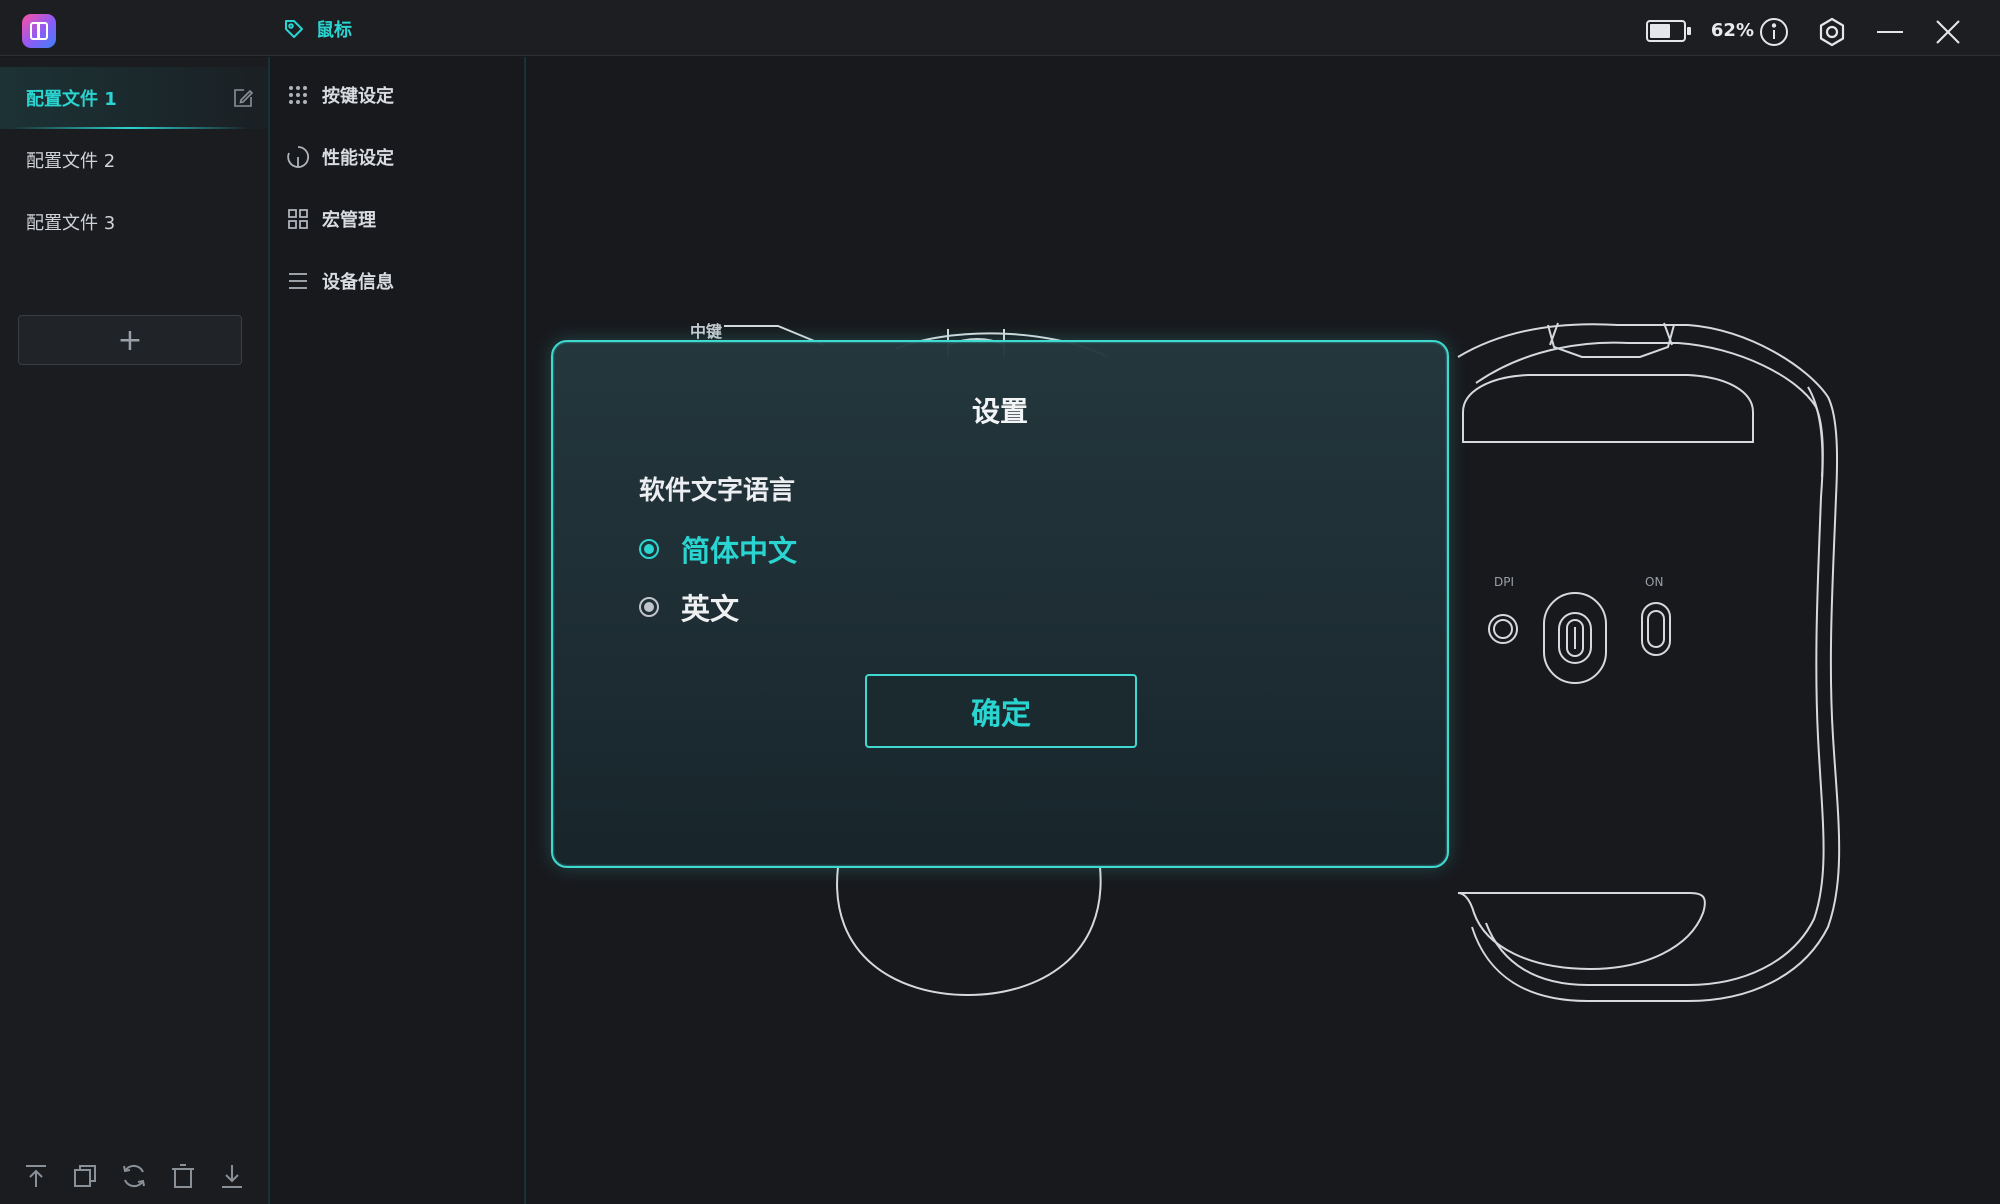  I want to click on squares-icon, so click(298, 219).